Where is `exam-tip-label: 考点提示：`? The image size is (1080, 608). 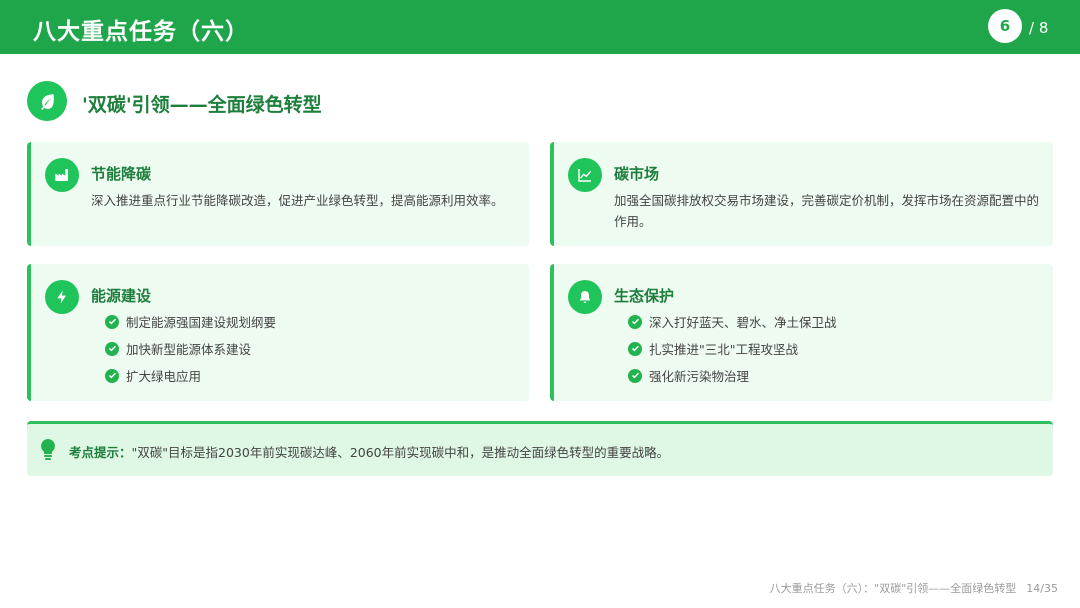
exam-tip-label: 考点提示： is located at coordinates (100, 452).